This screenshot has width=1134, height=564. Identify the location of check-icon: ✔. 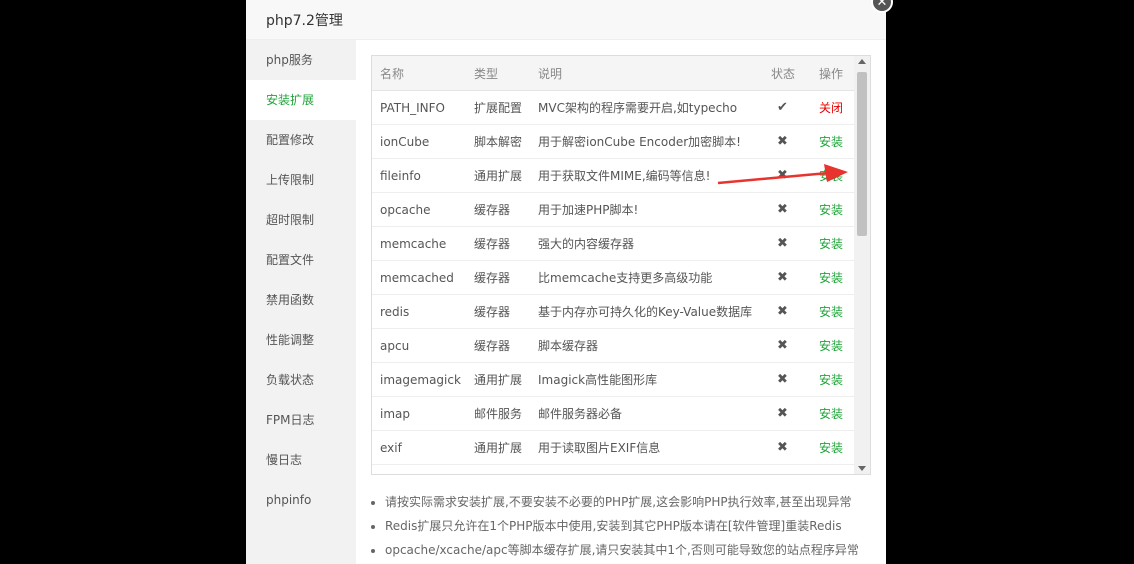
(782, 107).